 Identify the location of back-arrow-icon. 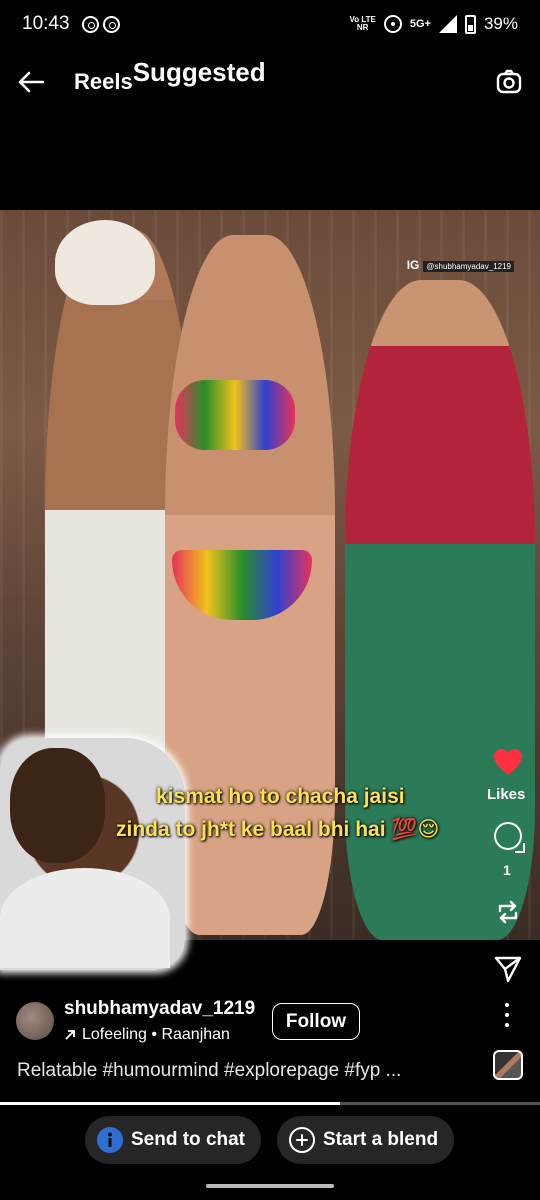
(31, 82).